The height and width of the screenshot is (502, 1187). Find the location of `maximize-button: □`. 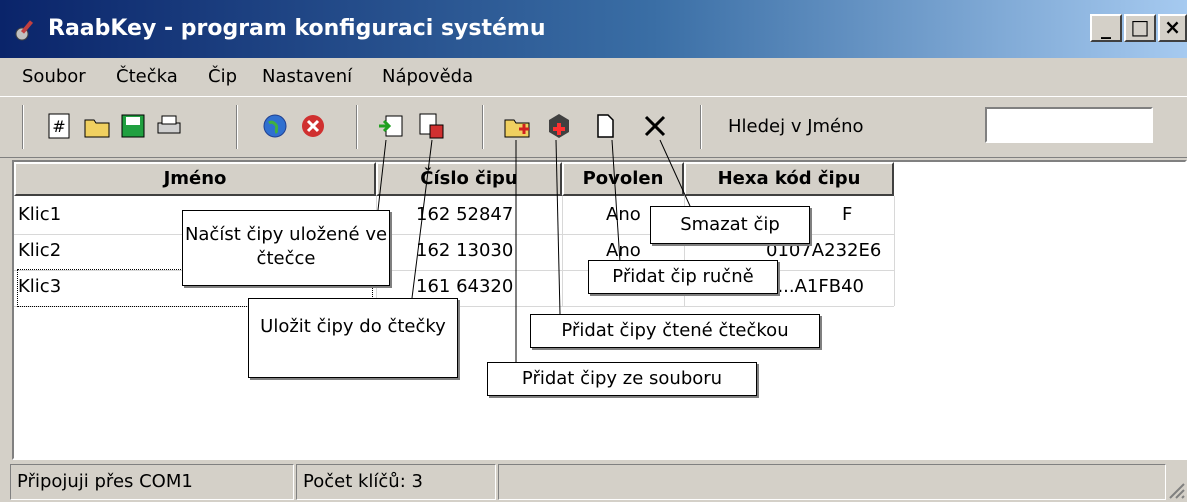

maximize-button: □ is located at coordinates (1140, 28).